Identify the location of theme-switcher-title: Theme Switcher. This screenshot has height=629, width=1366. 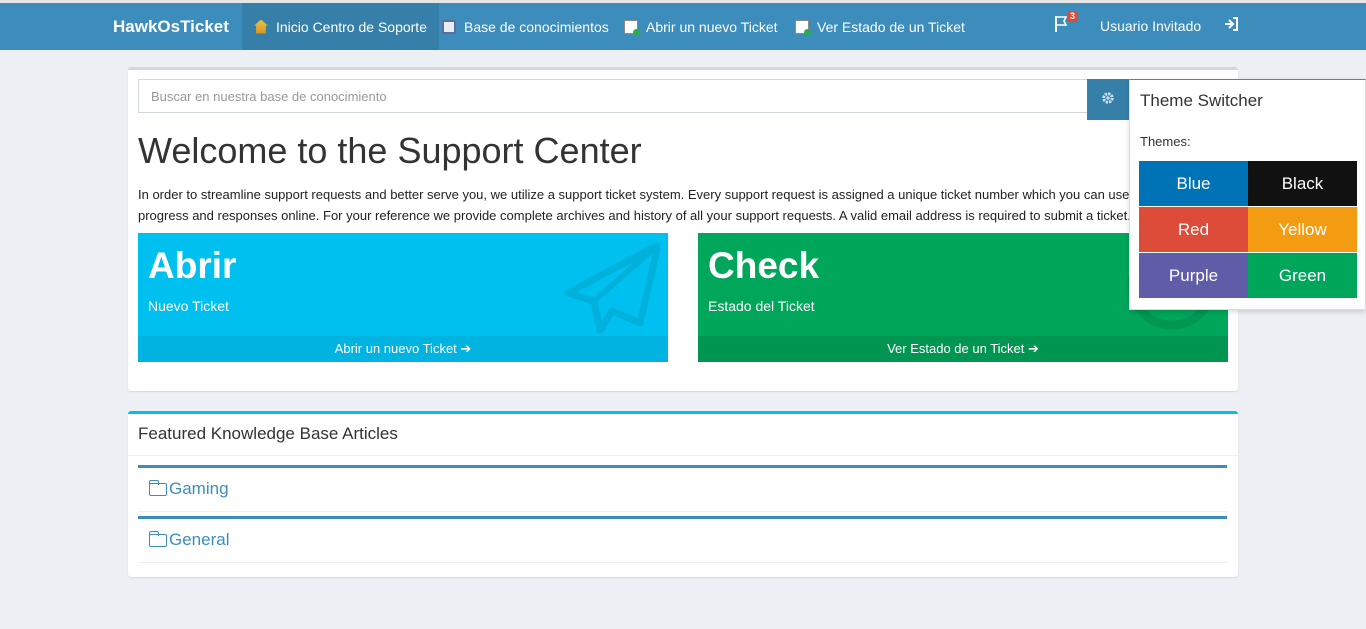
(1201, 100).